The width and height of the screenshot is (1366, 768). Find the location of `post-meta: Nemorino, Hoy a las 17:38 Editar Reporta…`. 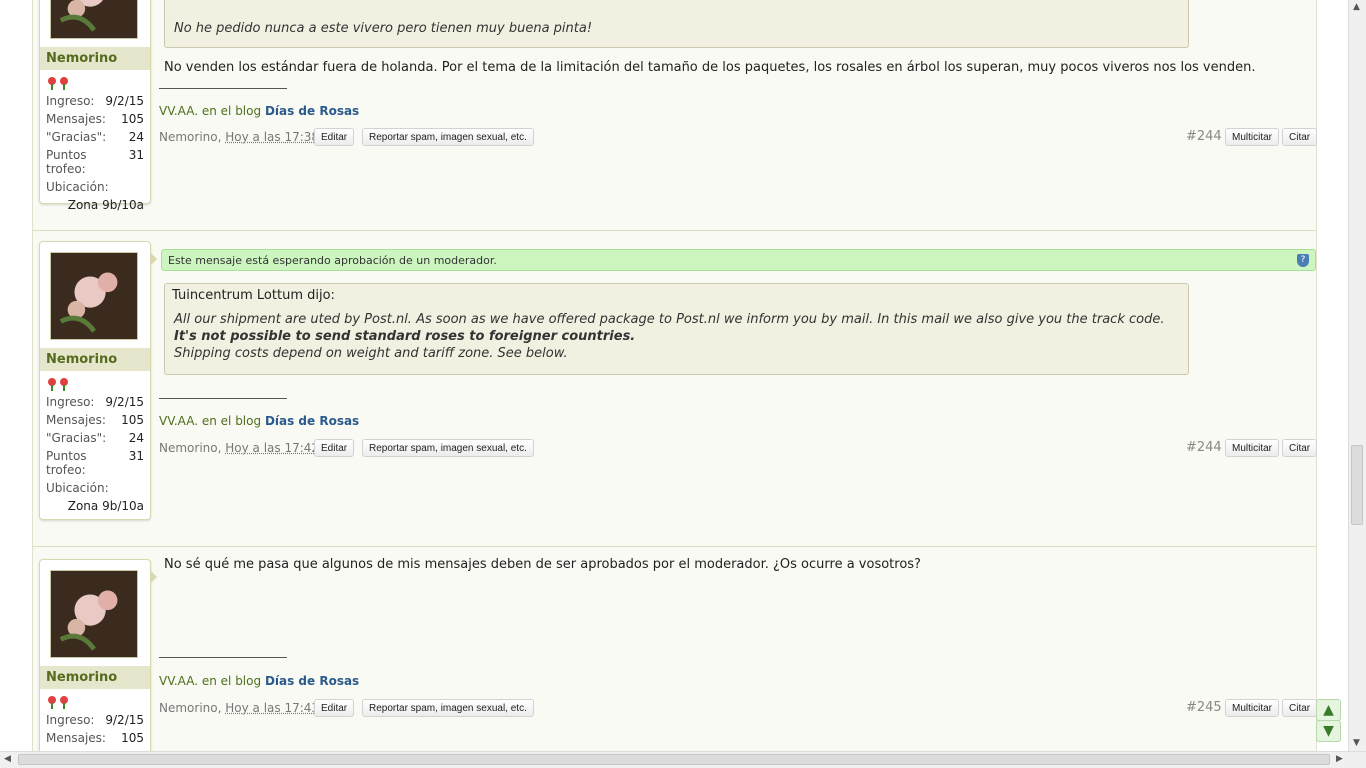

post-meta: Nemorino, Hoy a las 17:38 Editar Reporta… is located at coordinates (738, 139).